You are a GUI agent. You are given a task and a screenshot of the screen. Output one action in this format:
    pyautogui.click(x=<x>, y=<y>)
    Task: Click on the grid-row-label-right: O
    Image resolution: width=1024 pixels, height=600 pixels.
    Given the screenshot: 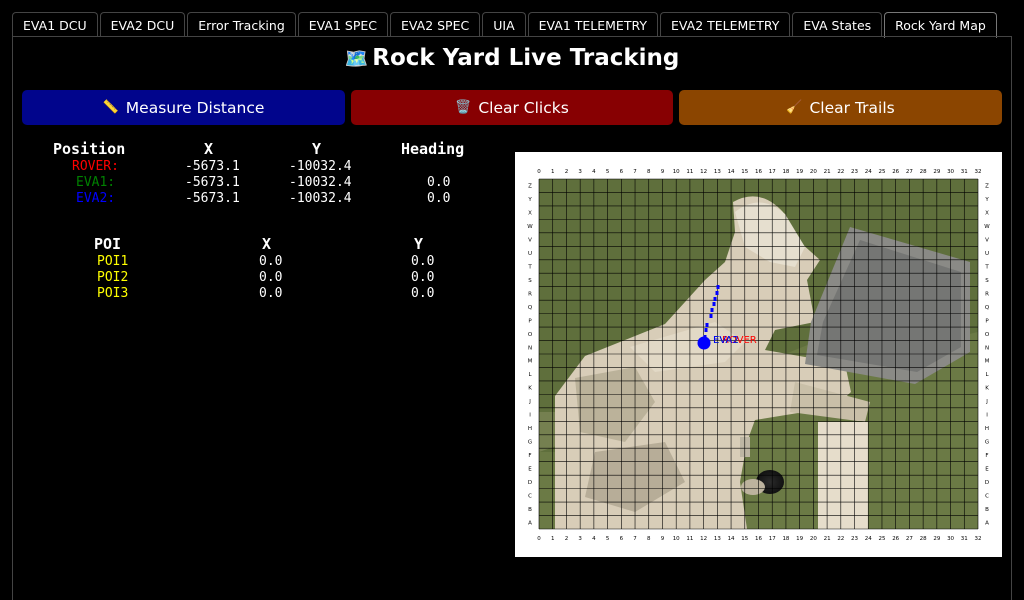 What is the action you would take?
    pyautogui.click(x=987, y=335)
    